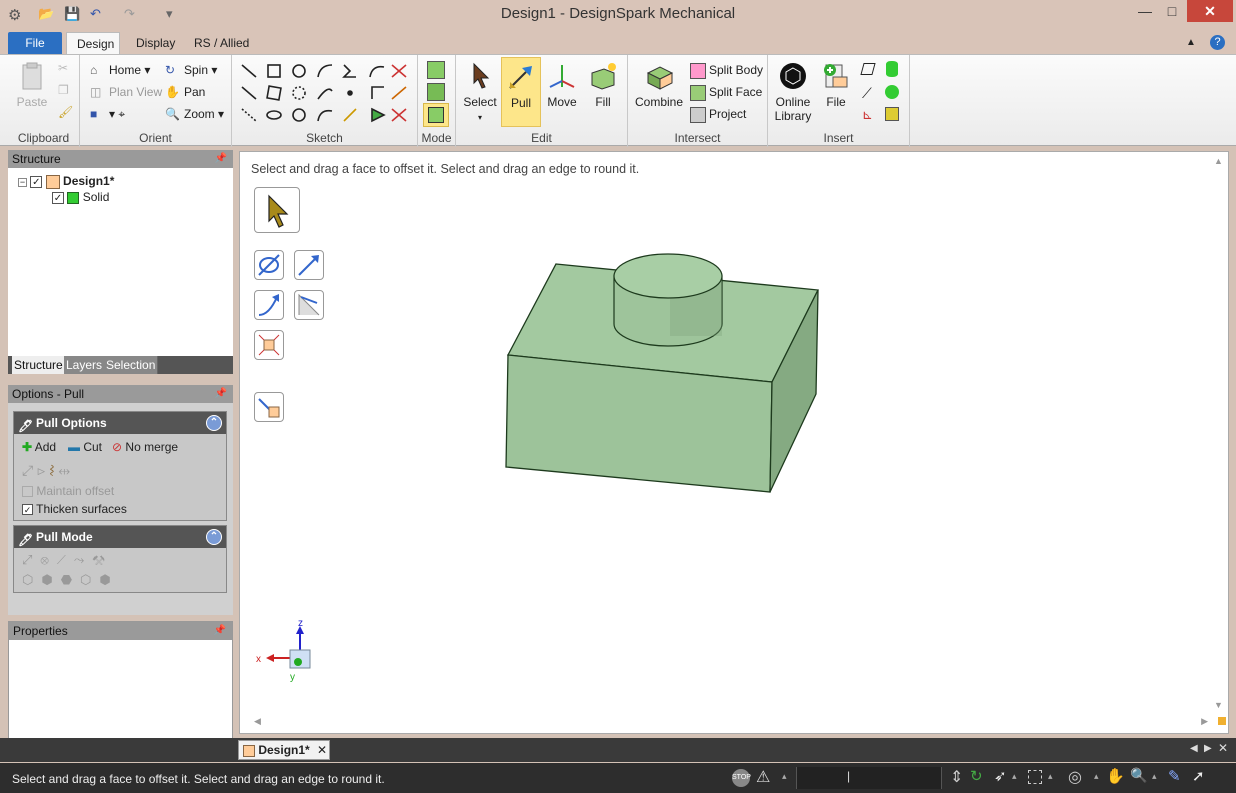 This screenshot has width=1236, height=793. I want to click on 3d-mode-button, so click(436, 115).